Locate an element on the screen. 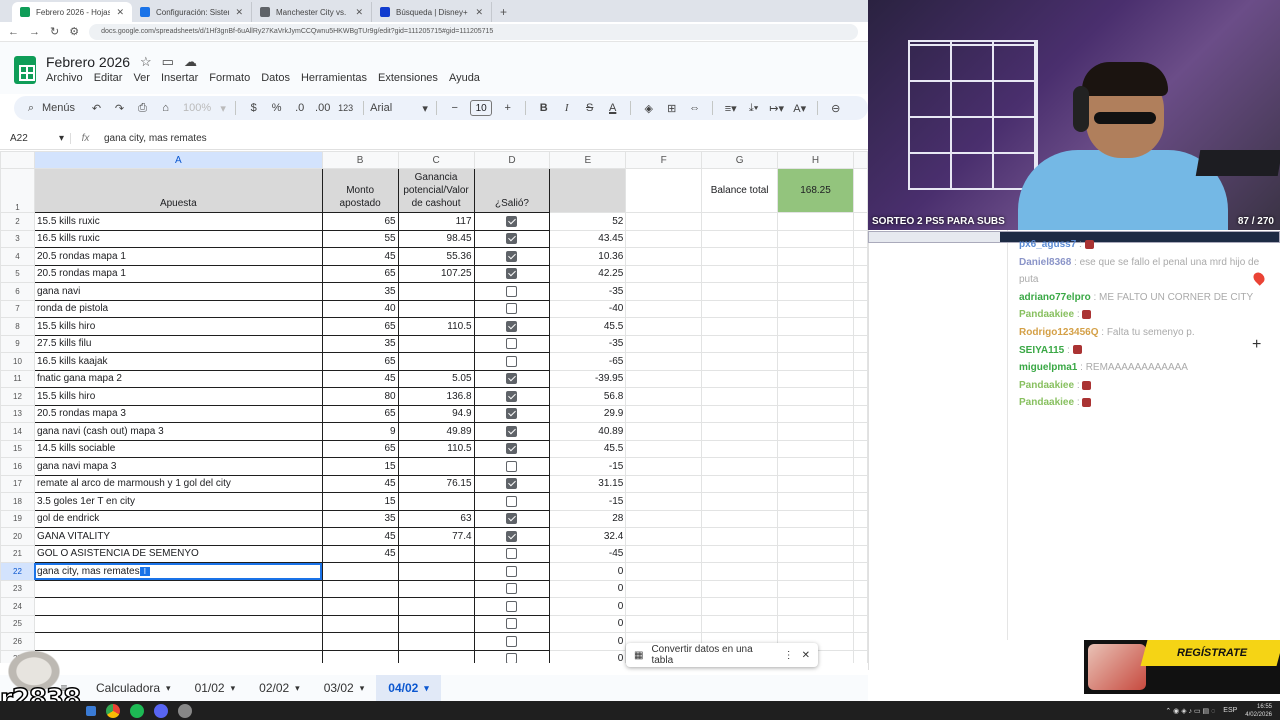  text-color-icon: A is located at coordinates (612, 108).